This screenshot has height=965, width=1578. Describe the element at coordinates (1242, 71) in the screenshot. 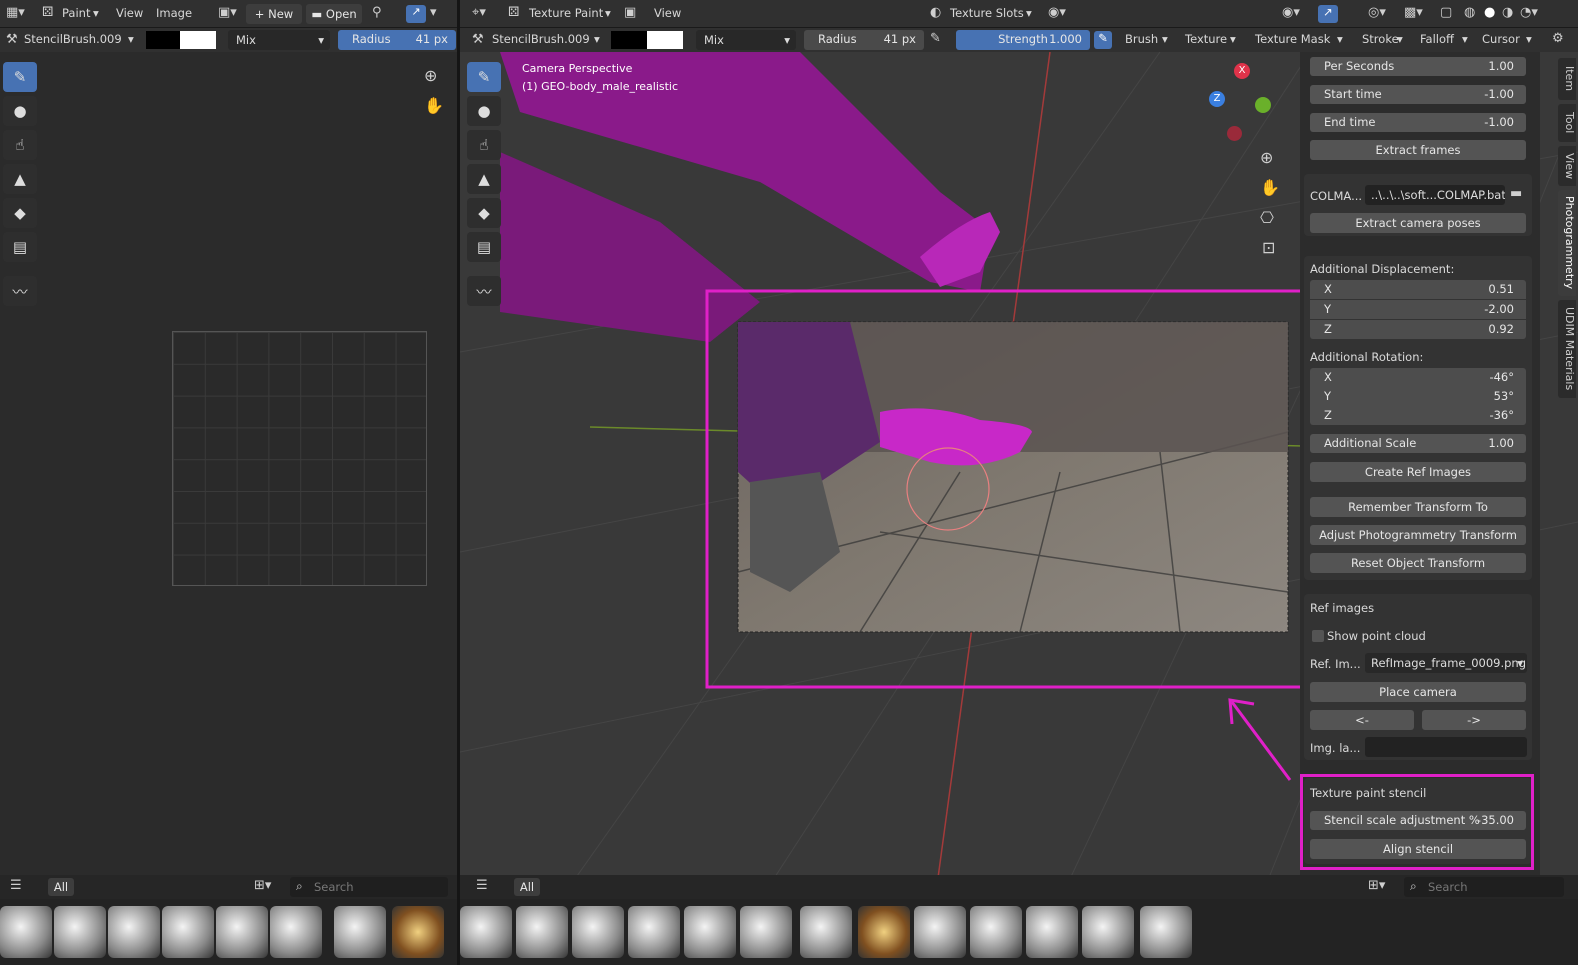

I see `gizmo-x: X` at that location.